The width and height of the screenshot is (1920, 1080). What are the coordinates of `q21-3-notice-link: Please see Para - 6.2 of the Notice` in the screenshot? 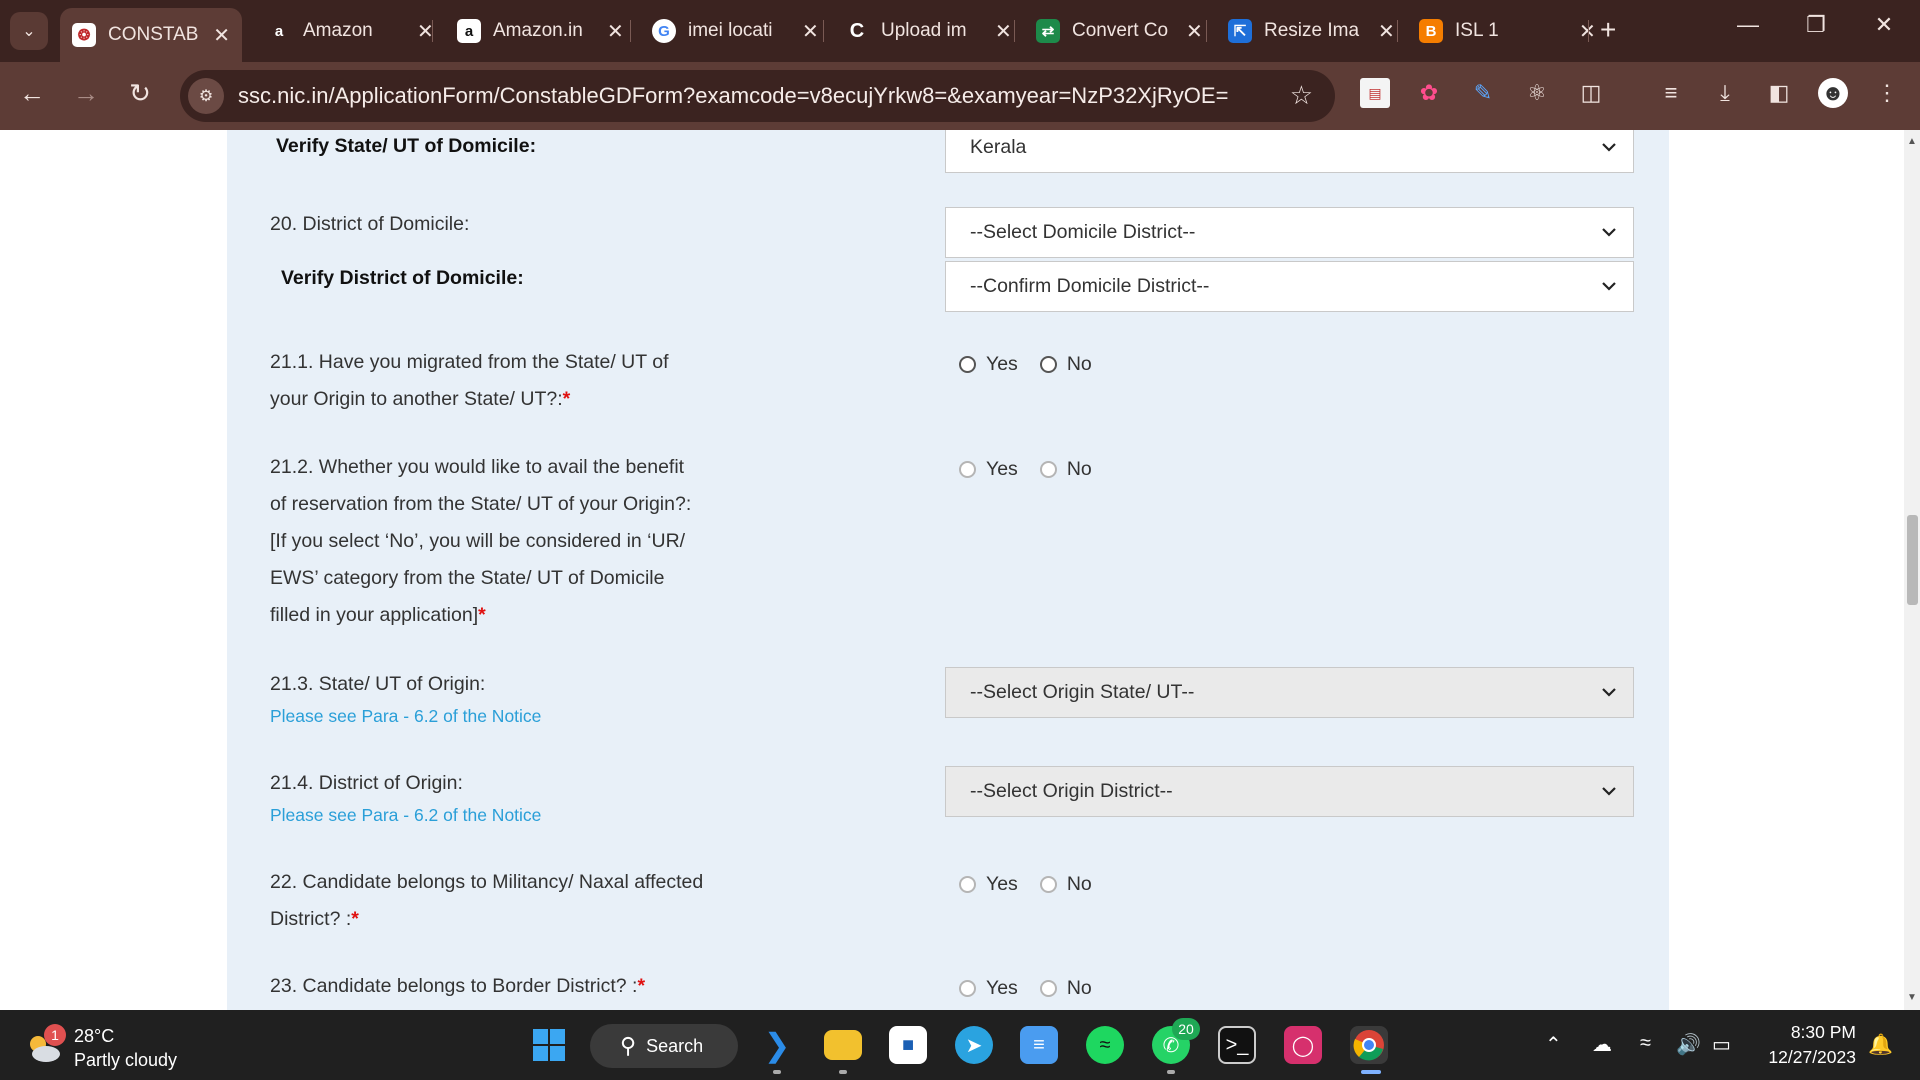 It's located at (405, 716).